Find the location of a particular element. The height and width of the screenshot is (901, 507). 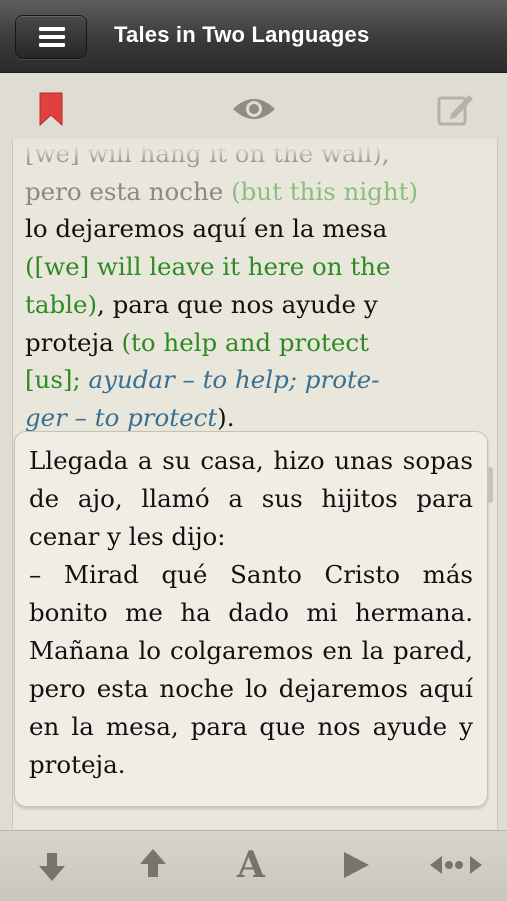

eye-icon is located at coordinates (254, 109).